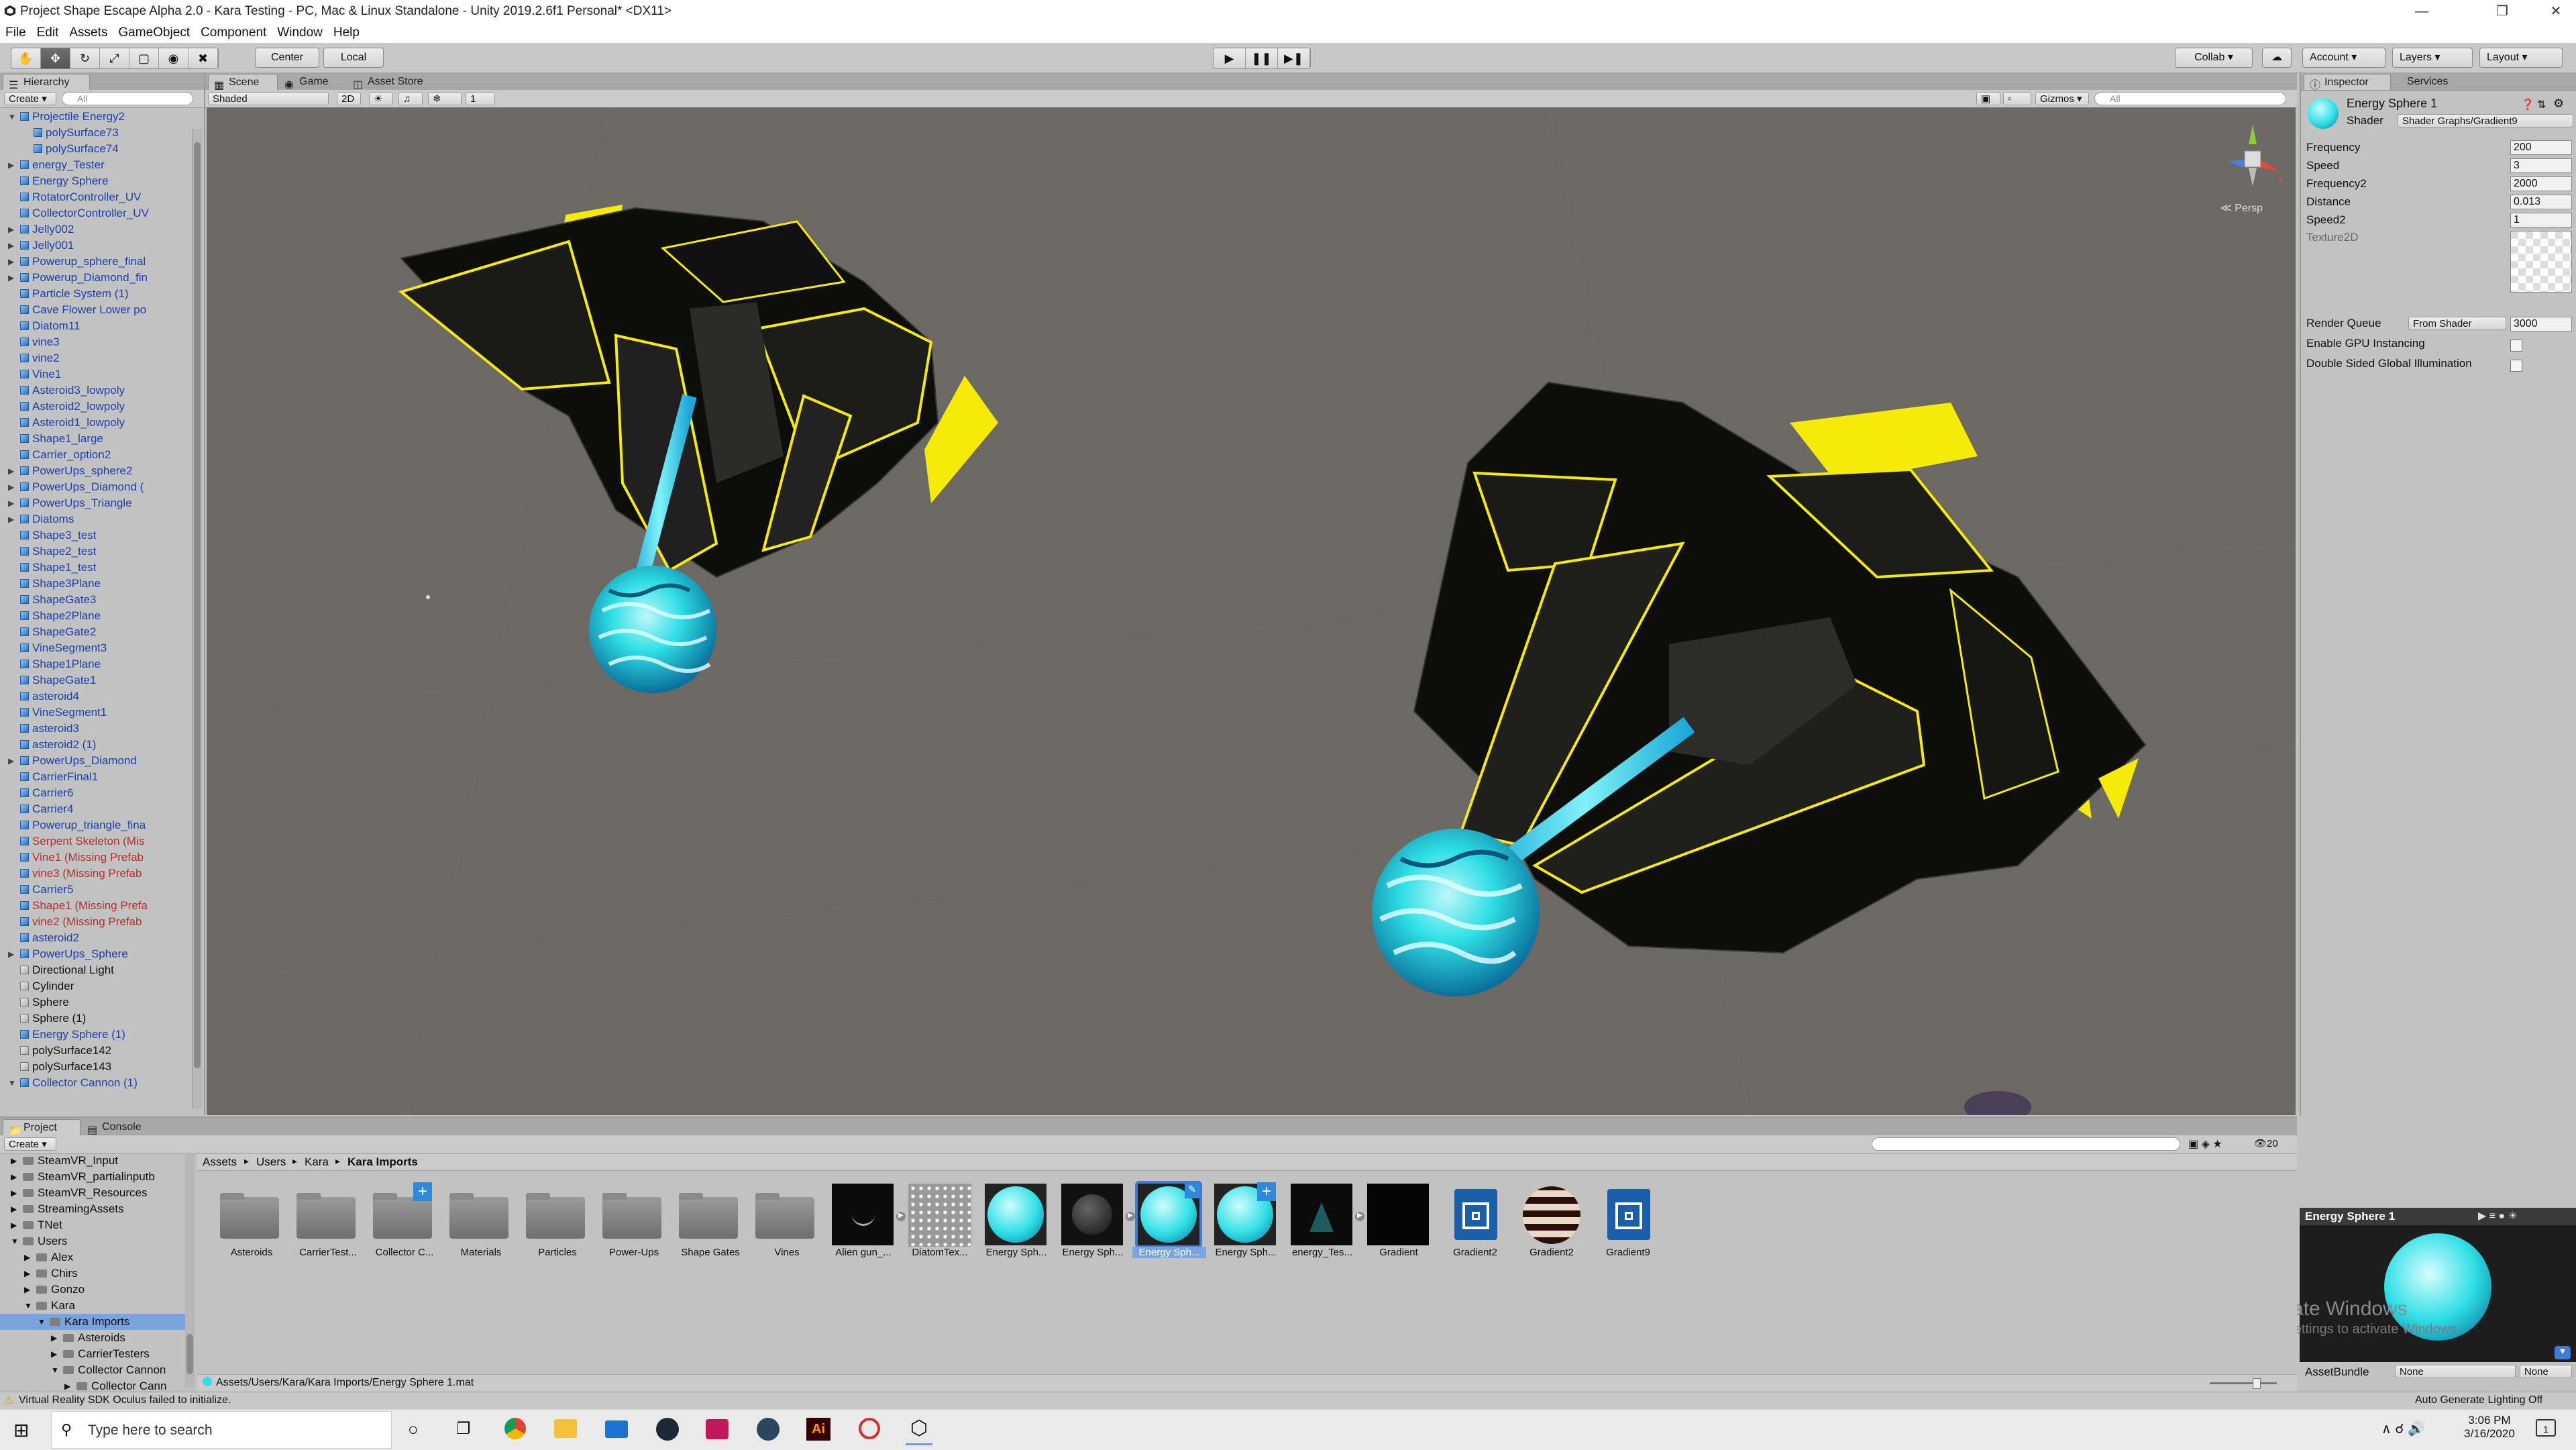 The image size is (2576, 1450). I want to click on preset-icon: ⇅, so click(2541, 104).